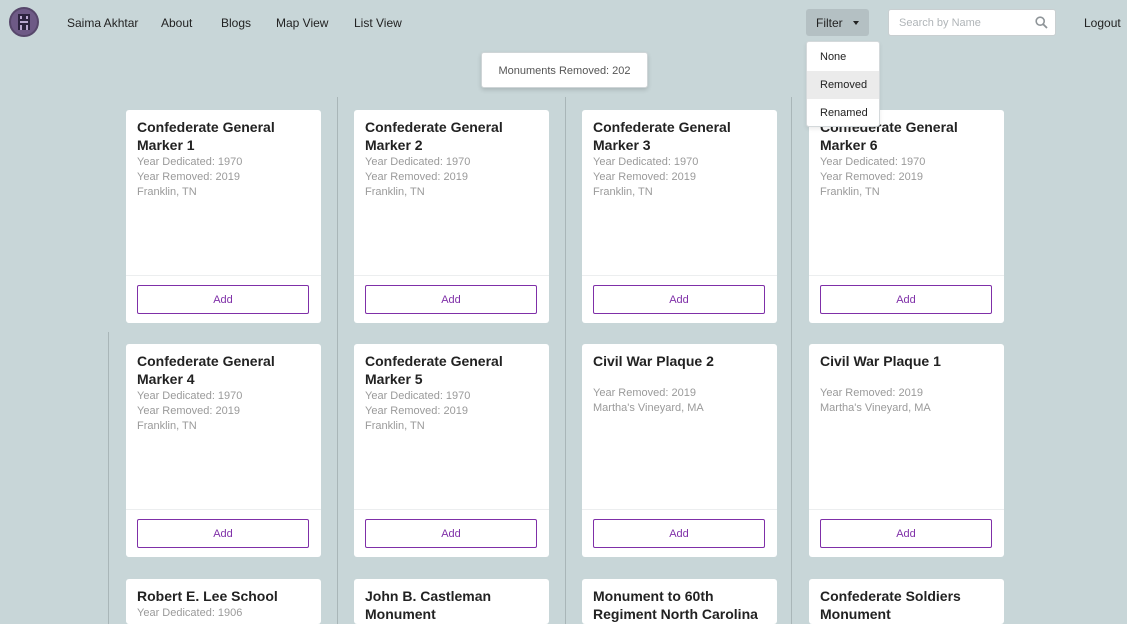 The height and width of the screenshot is (624, 1127). I want to click on nav-blogs-link: Blogs, so click(236, 23).